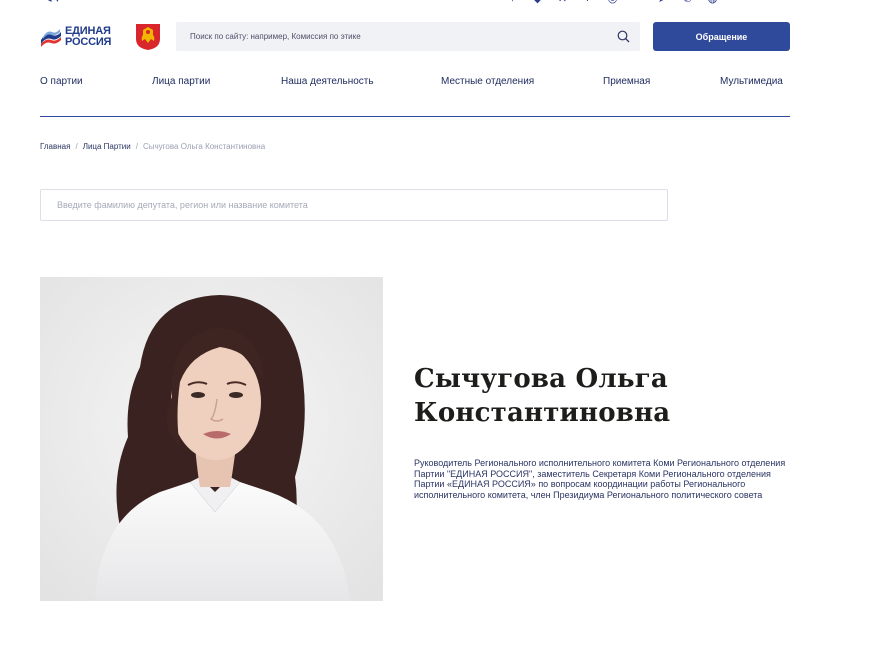  Describe the element at coordinates (626, 81) in the screenshot. I see `nav-item-reception: Приемная` at that location.